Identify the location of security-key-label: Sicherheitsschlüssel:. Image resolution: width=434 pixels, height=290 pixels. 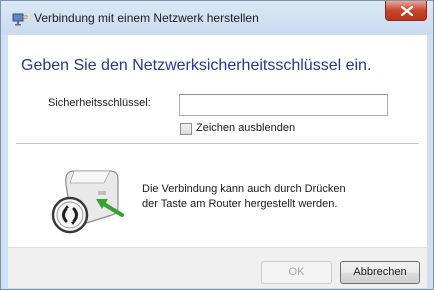
(99, 103).